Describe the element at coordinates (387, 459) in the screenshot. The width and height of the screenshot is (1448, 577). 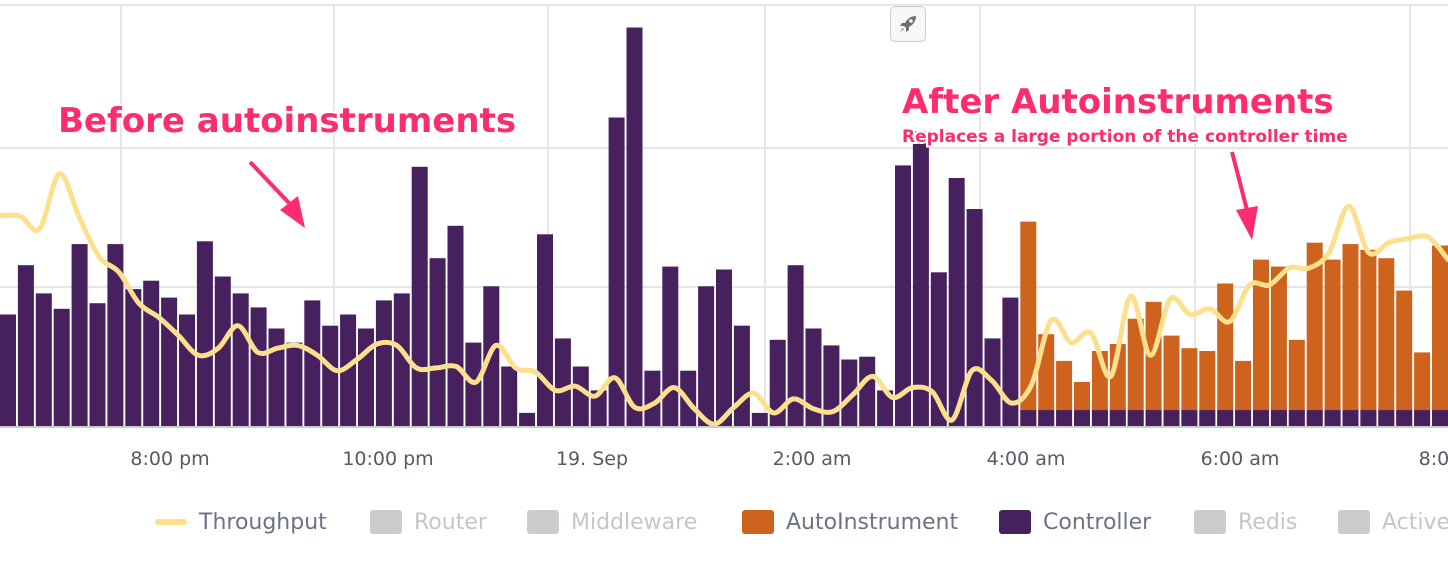
I see `x-tick-label: 10:00 pm` at that location.